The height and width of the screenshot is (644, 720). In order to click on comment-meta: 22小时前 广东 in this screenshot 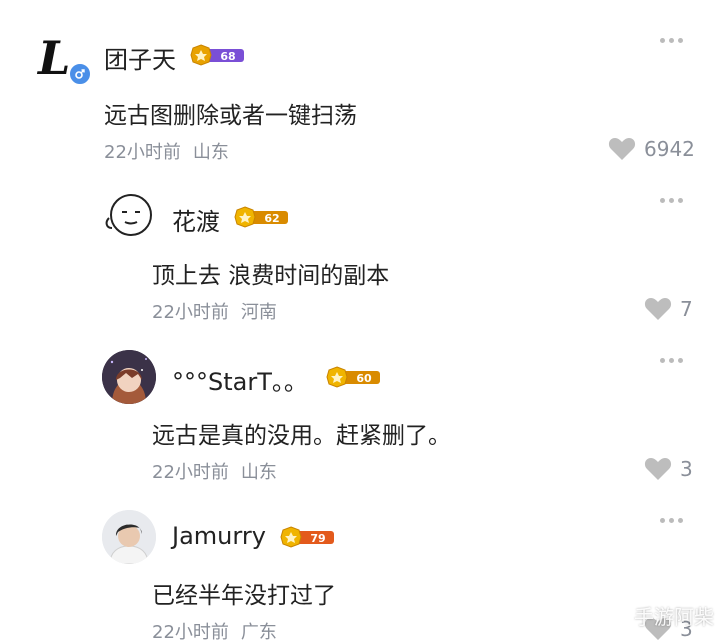, I will do `click(214, 631)`.